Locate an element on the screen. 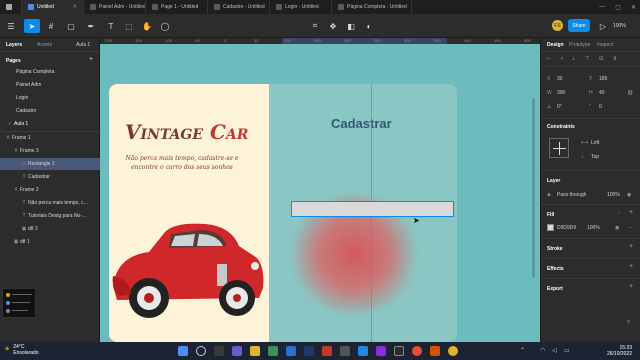  minimize-icon: — is located at coordinates (602, 7).